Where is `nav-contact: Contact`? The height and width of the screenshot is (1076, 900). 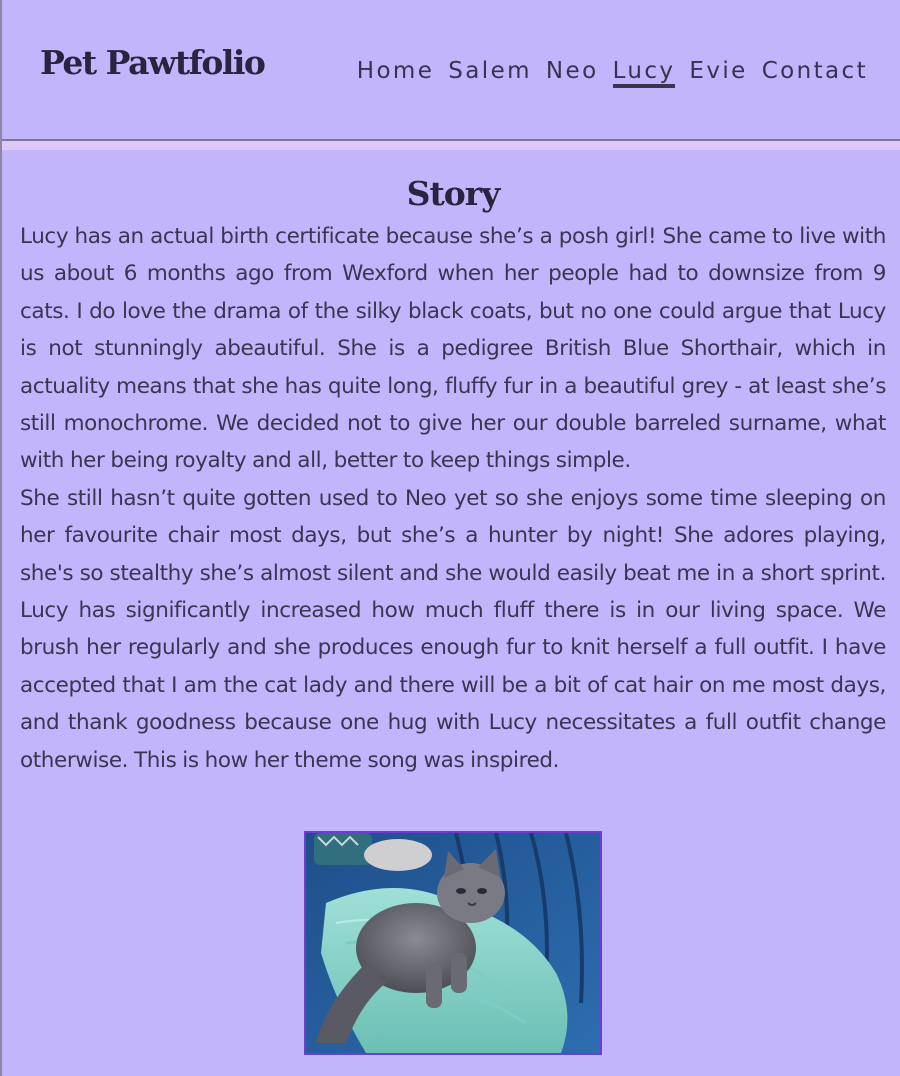
nav-contact: Contact is located at coordinates (815, 73).